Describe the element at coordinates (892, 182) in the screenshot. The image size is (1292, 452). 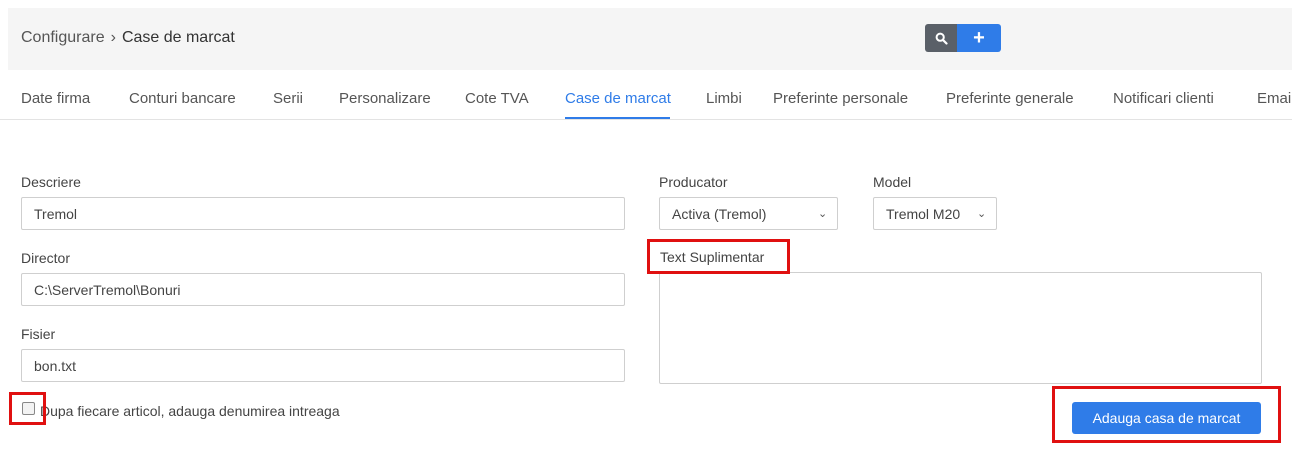
I see `model-label: Model` at that location.